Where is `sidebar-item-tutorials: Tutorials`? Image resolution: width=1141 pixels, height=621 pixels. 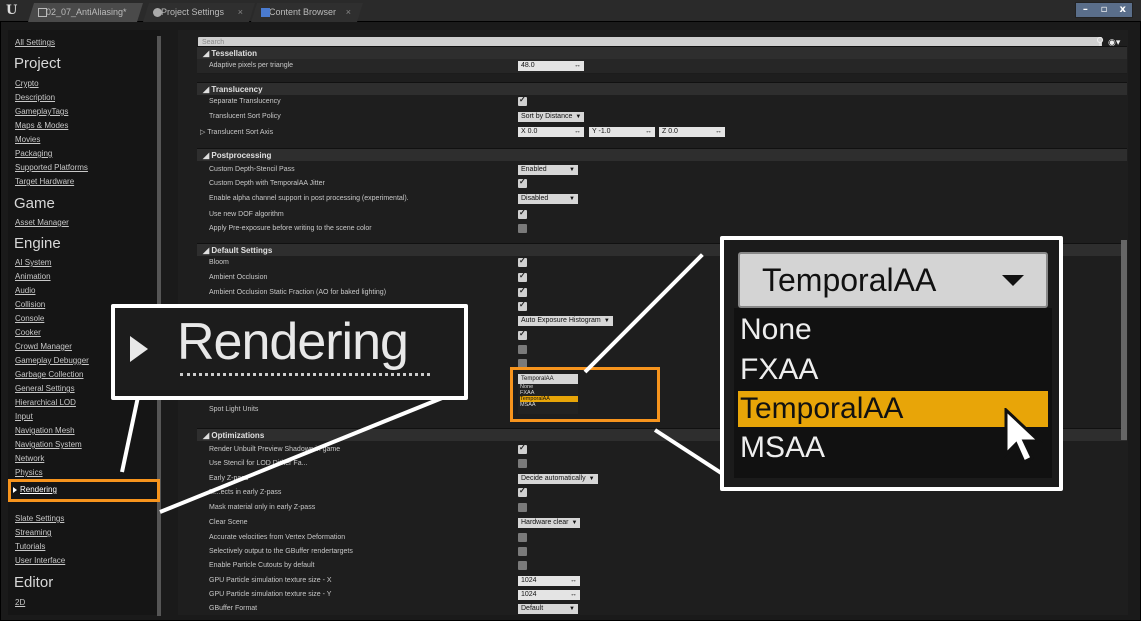 sidebar-item-tutorials: Tutorials is located at coordinates (30, 546).